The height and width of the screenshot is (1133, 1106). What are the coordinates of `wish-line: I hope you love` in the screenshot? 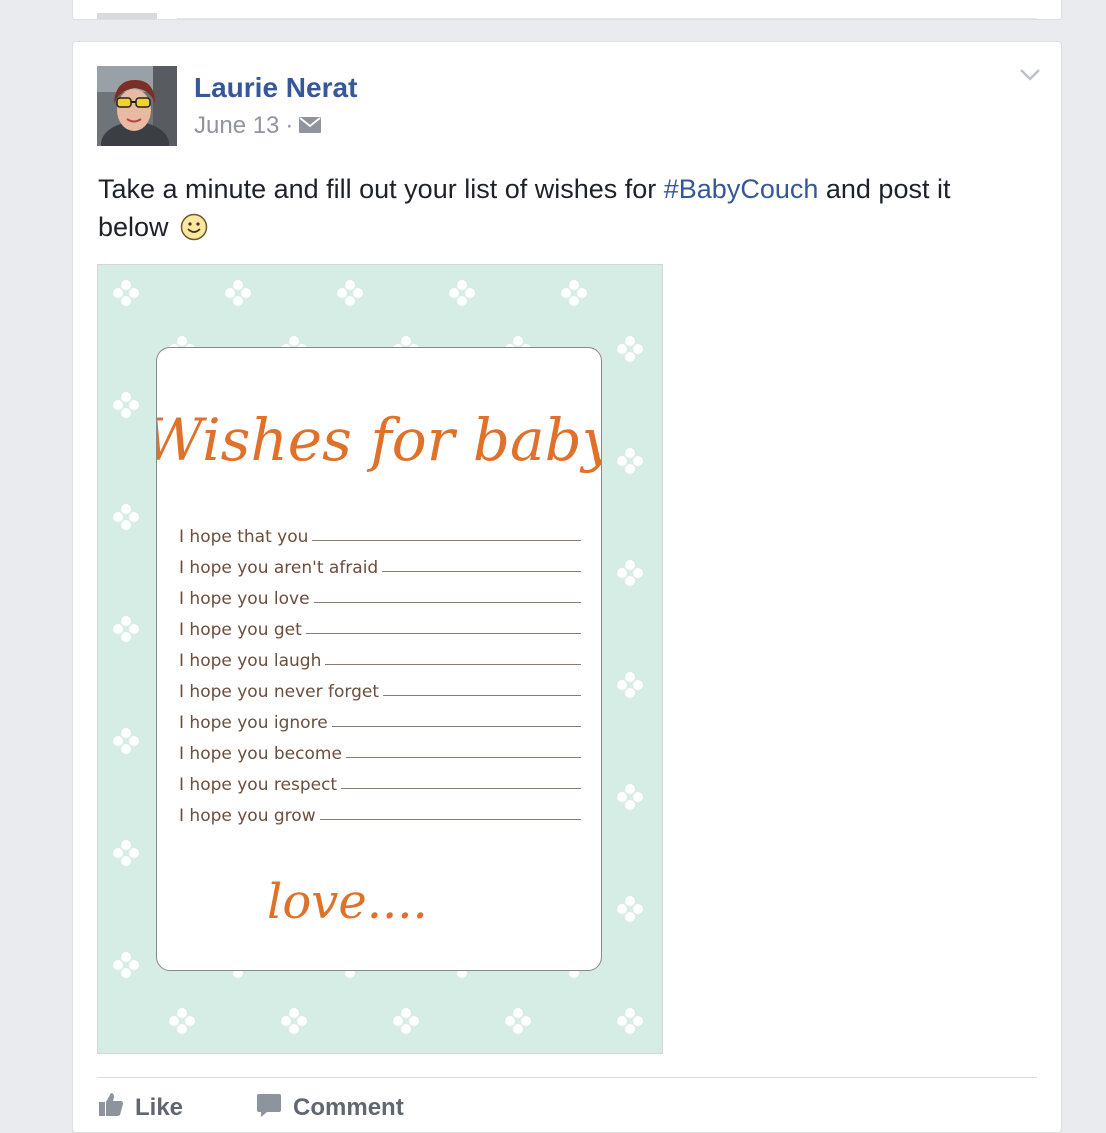 It's located at (380, 593).